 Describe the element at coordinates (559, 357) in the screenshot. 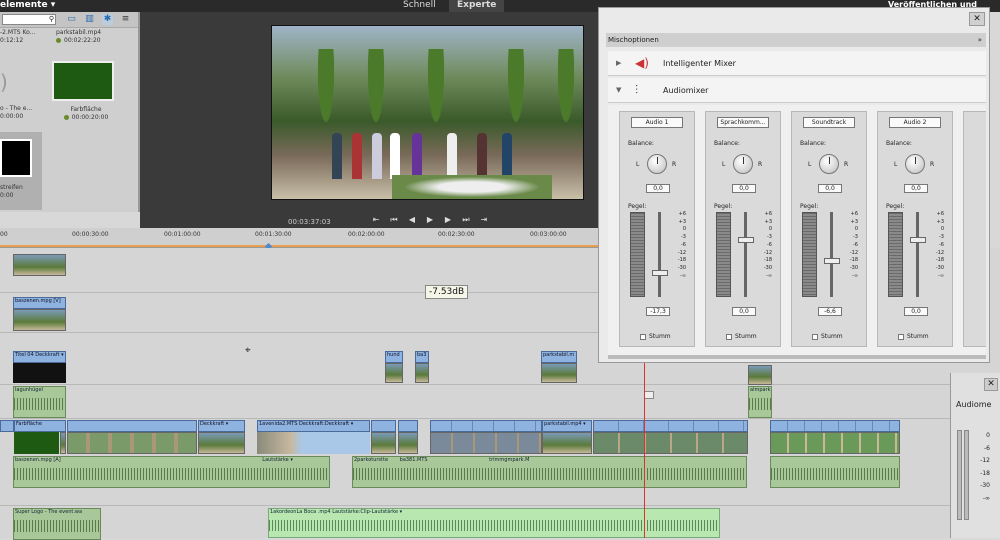

I see `video-clip-parkstabil: parkstabil.m` at that location.